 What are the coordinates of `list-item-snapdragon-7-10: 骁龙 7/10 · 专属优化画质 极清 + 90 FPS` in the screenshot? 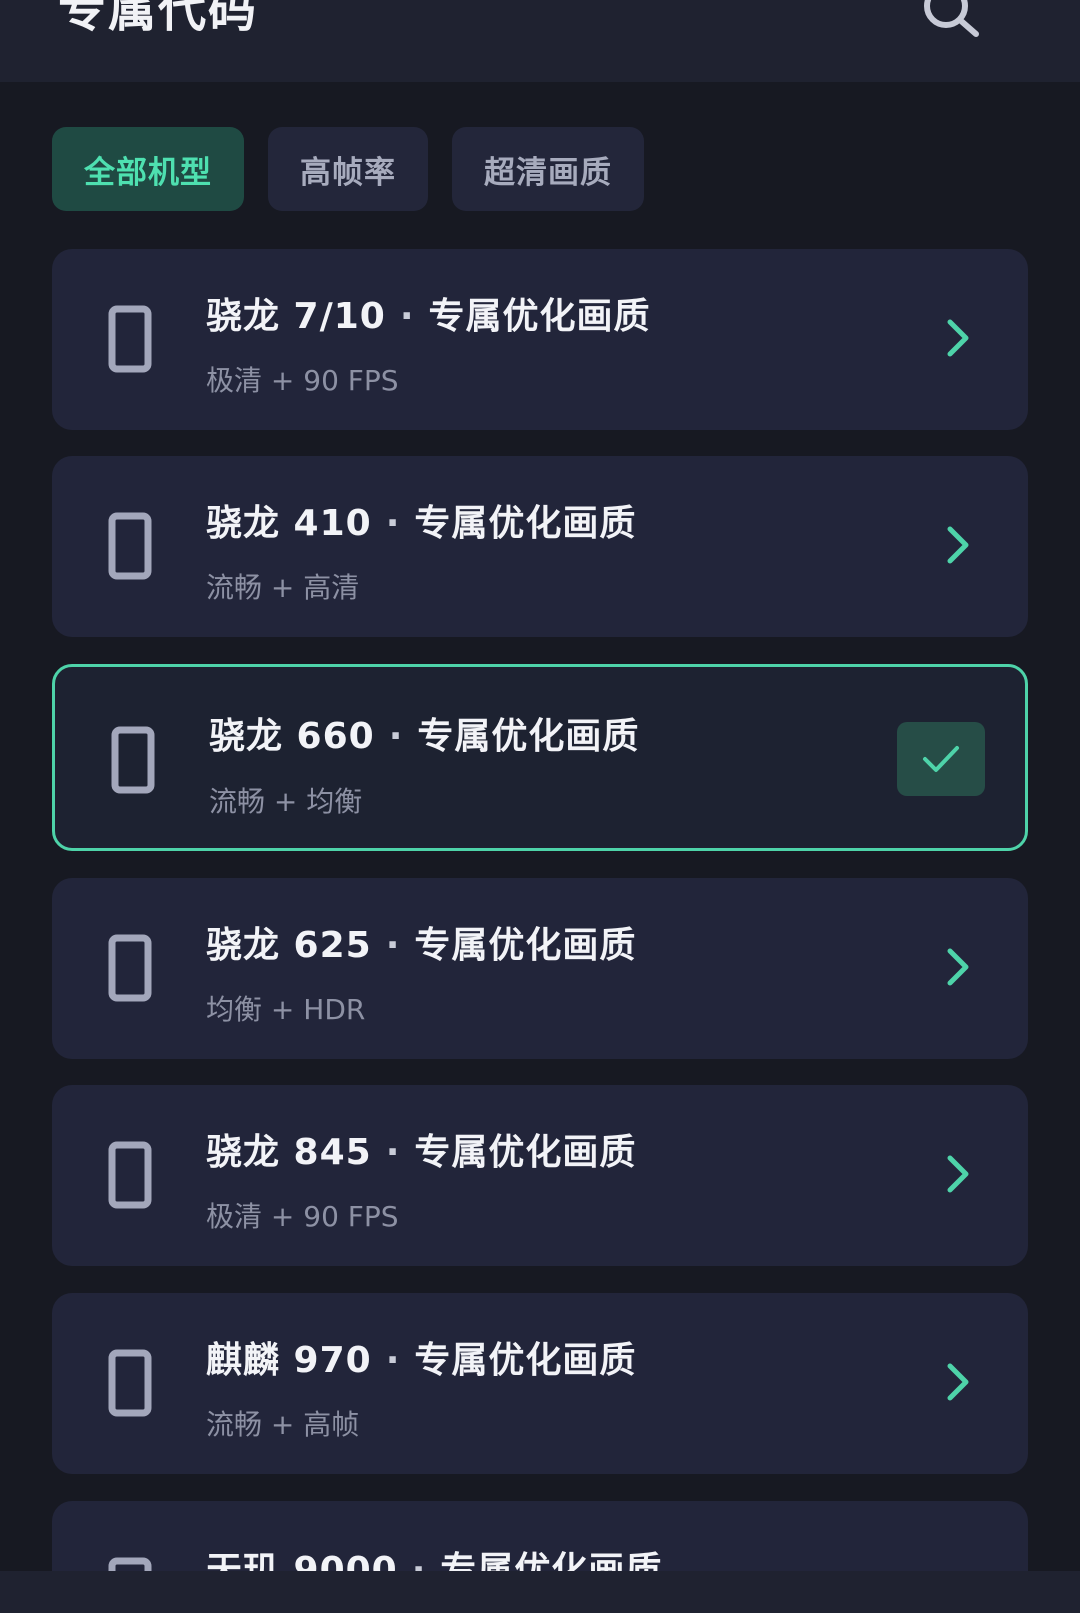 It's located at (540, 339).